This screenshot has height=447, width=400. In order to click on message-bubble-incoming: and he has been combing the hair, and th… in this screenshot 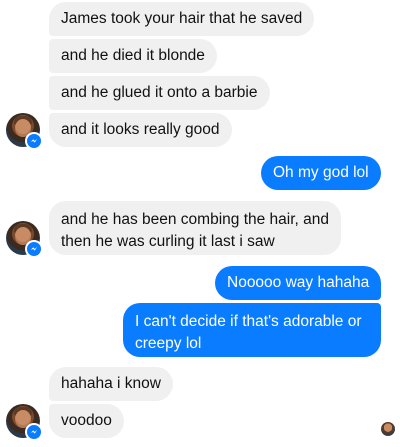, I will do `click(195, 228)`.